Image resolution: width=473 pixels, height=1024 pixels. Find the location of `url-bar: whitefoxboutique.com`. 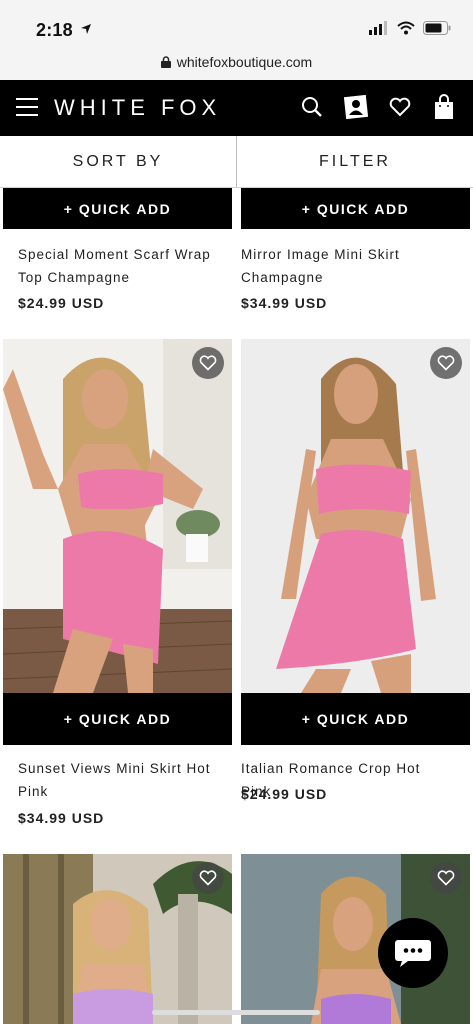

url-bar: whitefoxboutique.com is located at coordinates (236, 62).